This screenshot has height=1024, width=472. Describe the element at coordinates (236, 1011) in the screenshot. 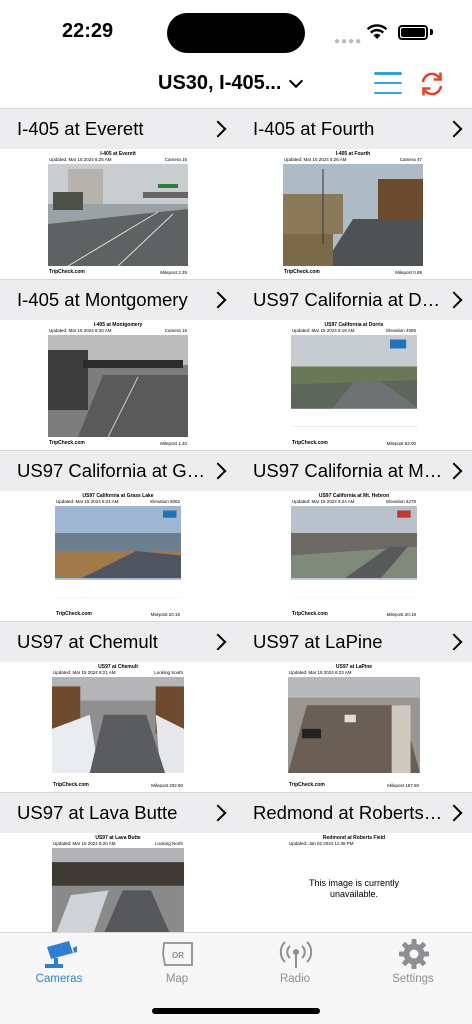

I see `home-indicator` at that location.